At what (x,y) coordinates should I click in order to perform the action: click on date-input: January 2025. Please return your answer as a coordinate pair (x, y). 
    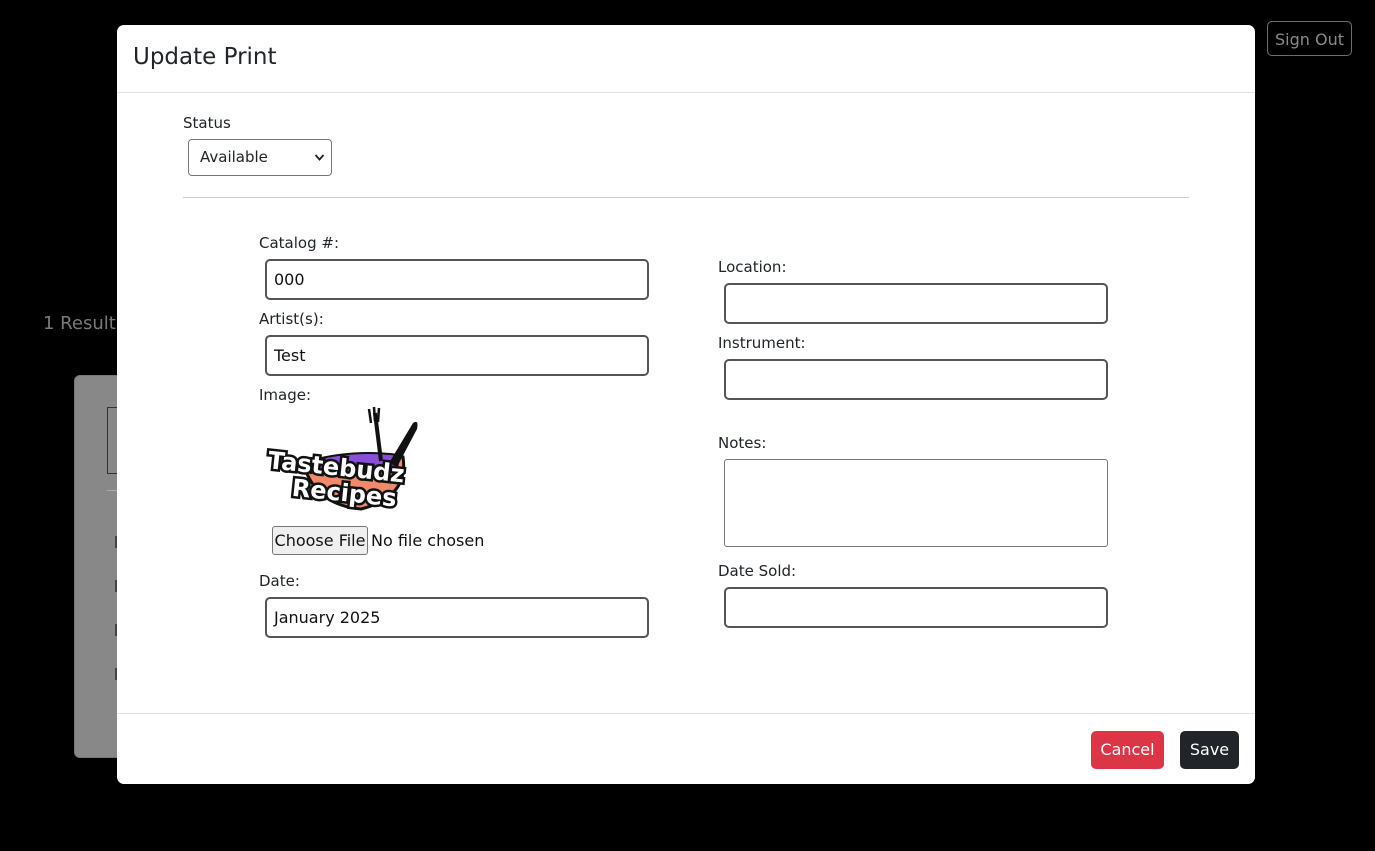
    Looking at the image, I should click on (457, 617).